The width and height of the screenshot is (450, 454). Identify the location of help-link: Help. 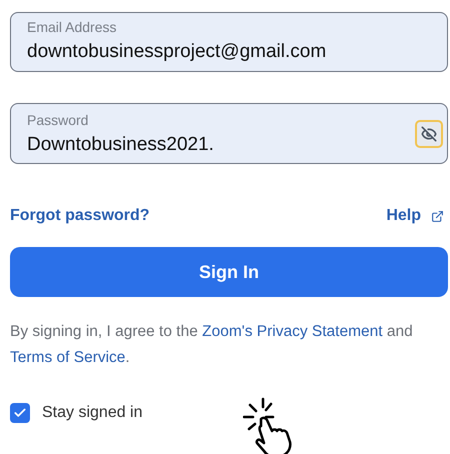
(403, 216).